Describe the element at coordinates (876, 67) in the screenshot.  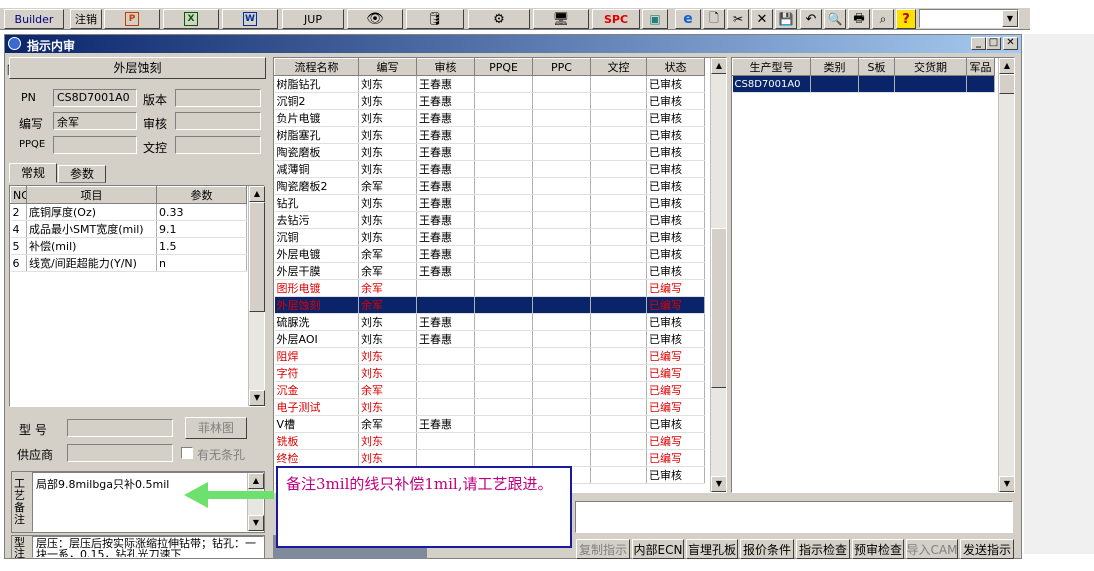
I see `product-header-s: S板` at that location.